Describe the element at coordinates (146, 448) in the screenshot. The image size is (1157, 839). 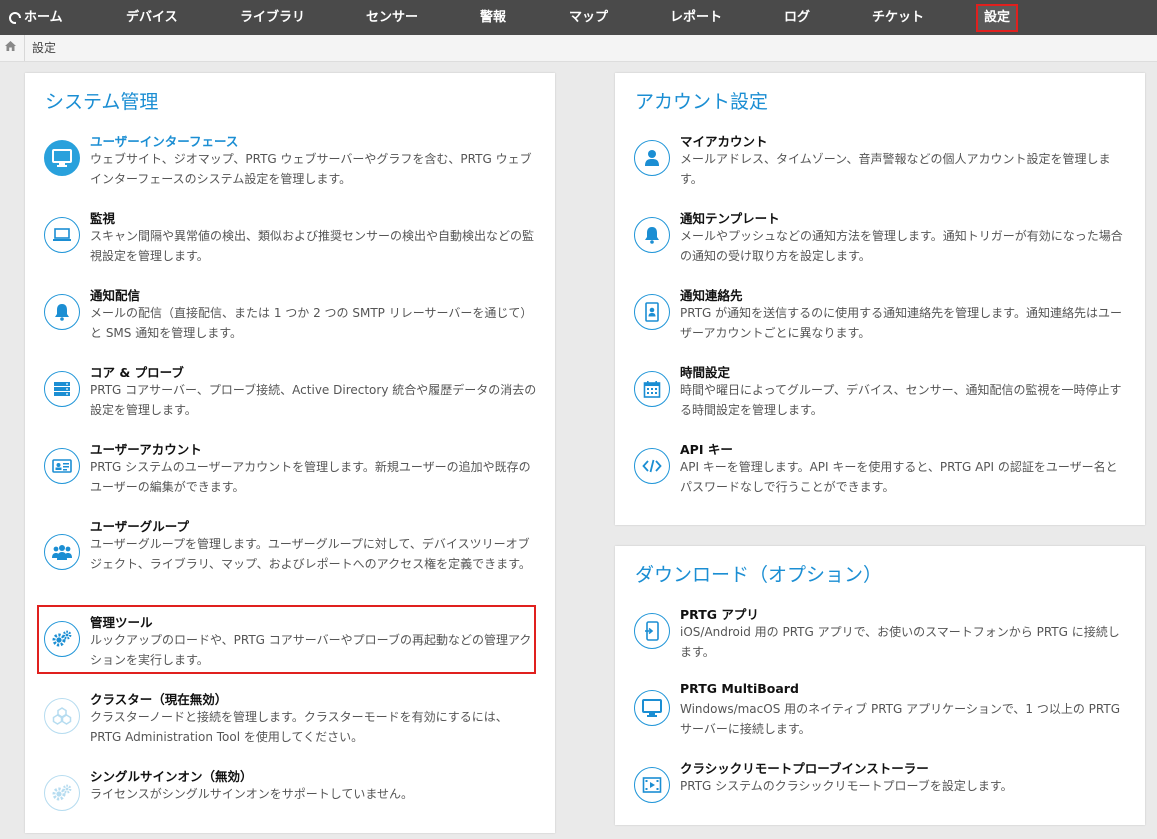
I see `setting-title: ユーザーアカウント` at that location.